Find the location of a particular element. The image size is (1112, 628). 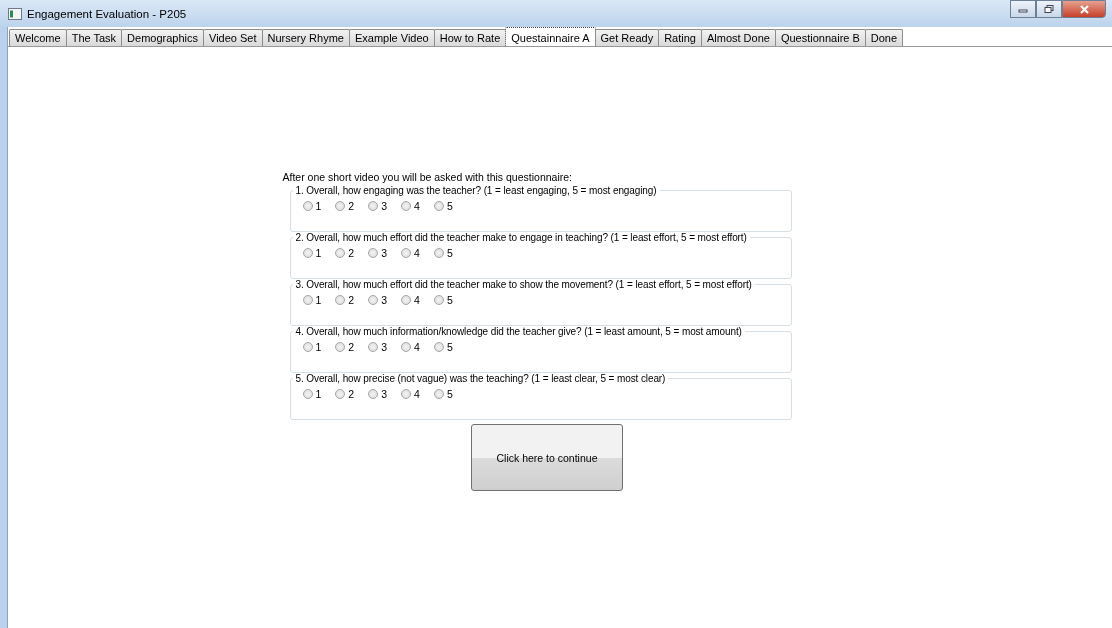

maximize-button is located at coordinates (1049, 9).